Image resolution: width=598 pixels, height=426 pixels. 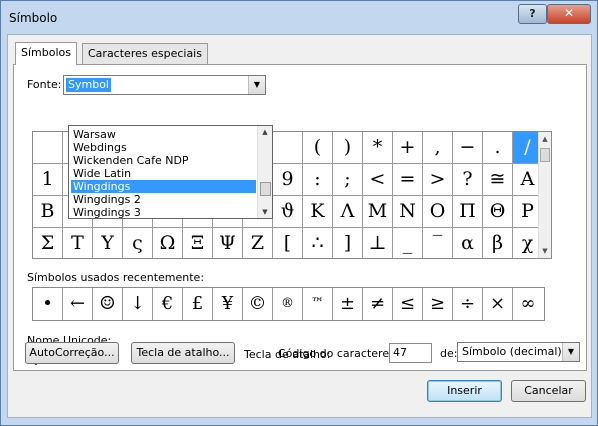 What do you see at coordinates (168, 304) in the screenshot?
I see `recent-symbol-cell: €` at bounding box center [168, 304].